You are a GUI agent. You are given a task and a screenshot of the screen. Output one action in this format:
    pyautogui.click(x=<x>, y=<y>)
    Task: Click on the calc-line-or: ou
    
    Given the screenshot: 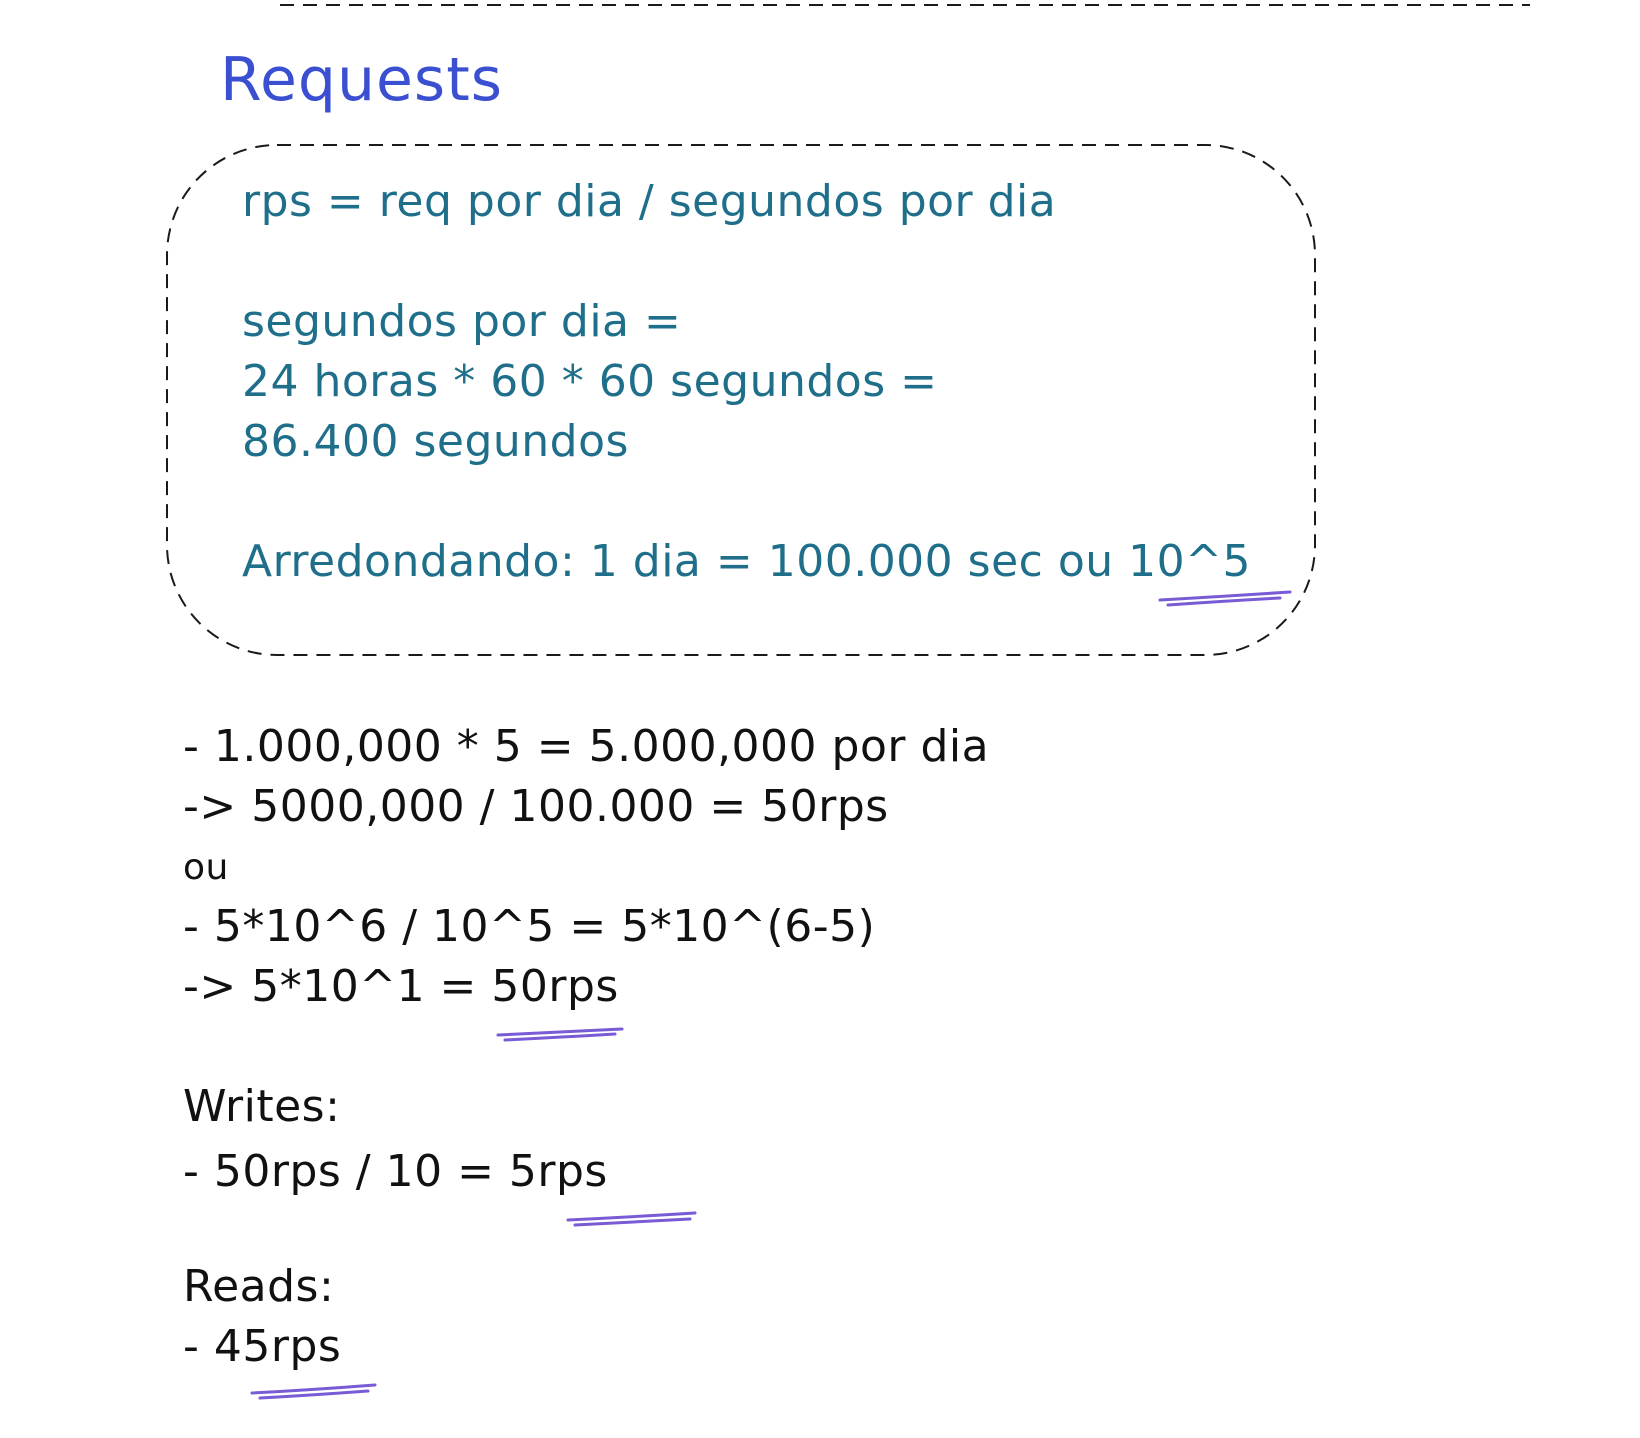 What is the action you would take?
    pyautogui.click(x=206, y=867)
    